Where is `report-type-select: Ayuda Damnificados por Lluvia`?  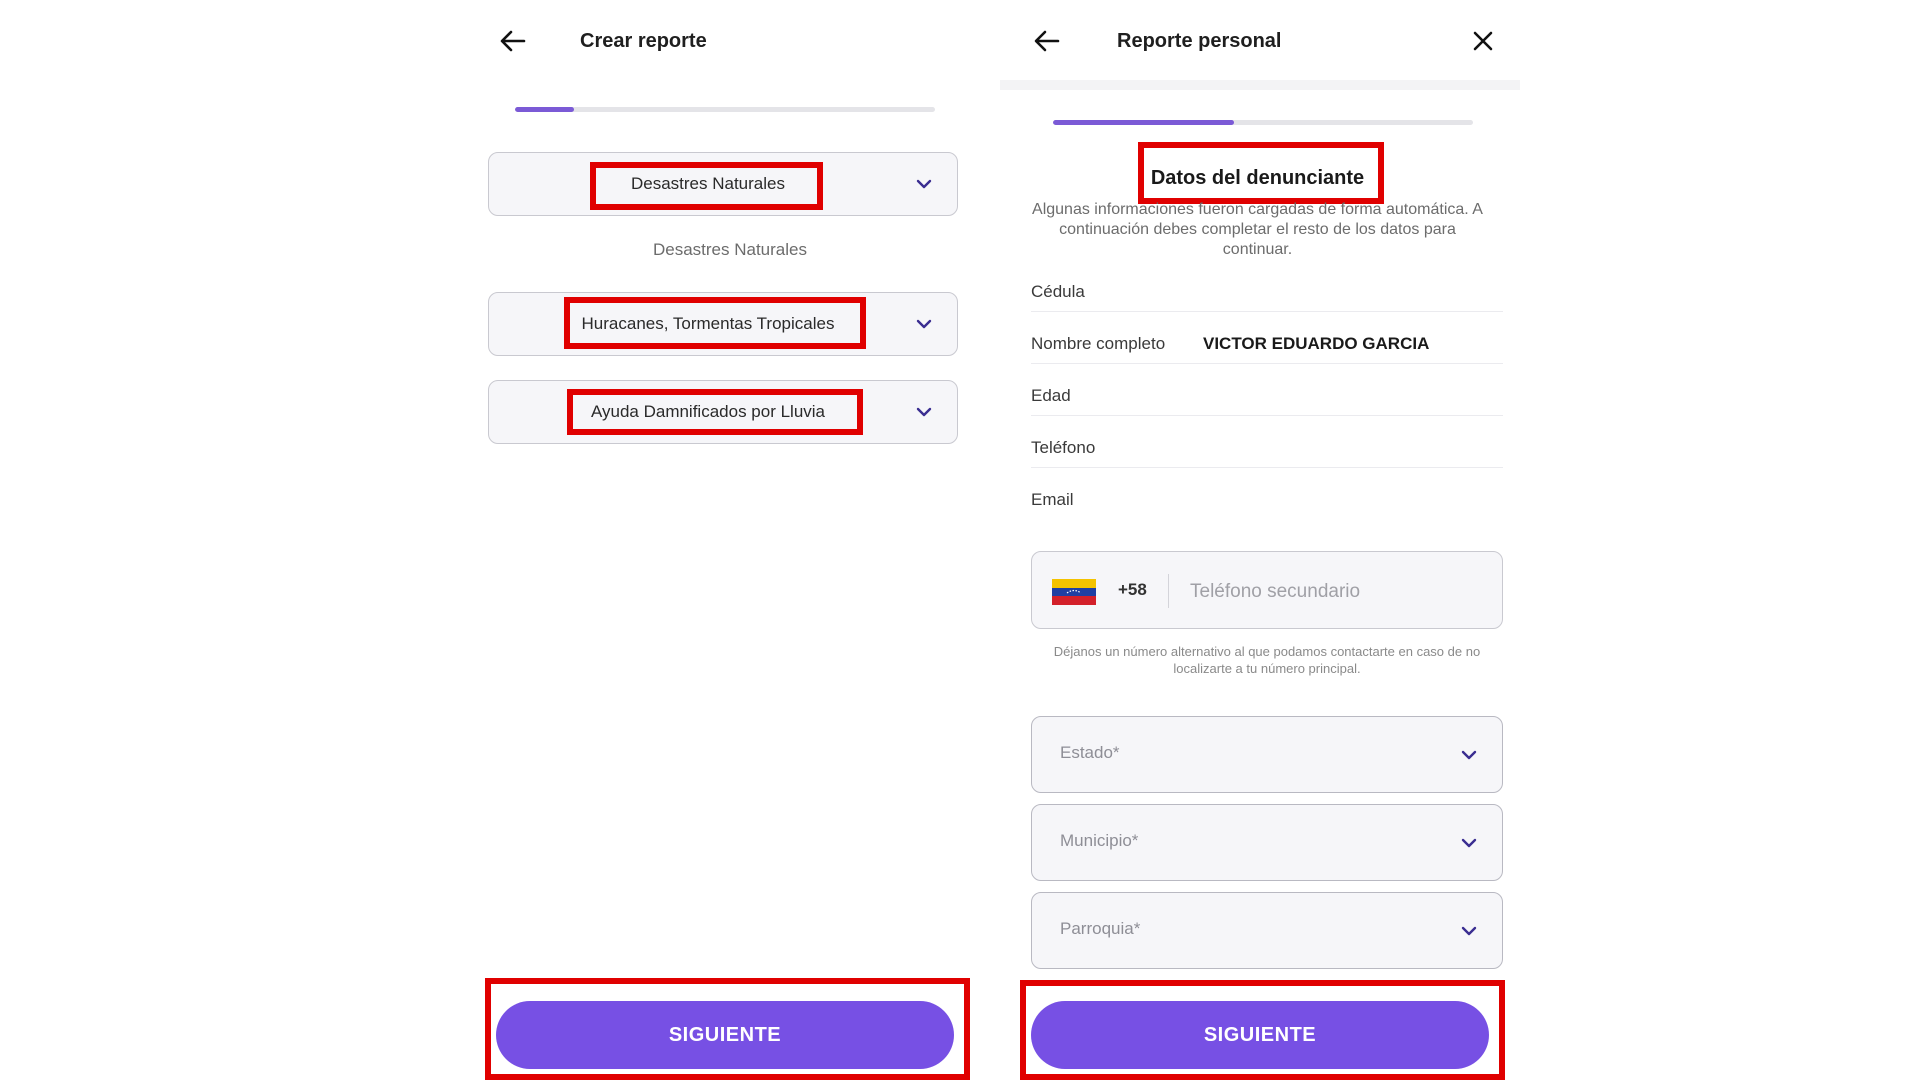 report-type-select: Ayuda Damnificados por Lluvia is located at coordinates (723, 412).